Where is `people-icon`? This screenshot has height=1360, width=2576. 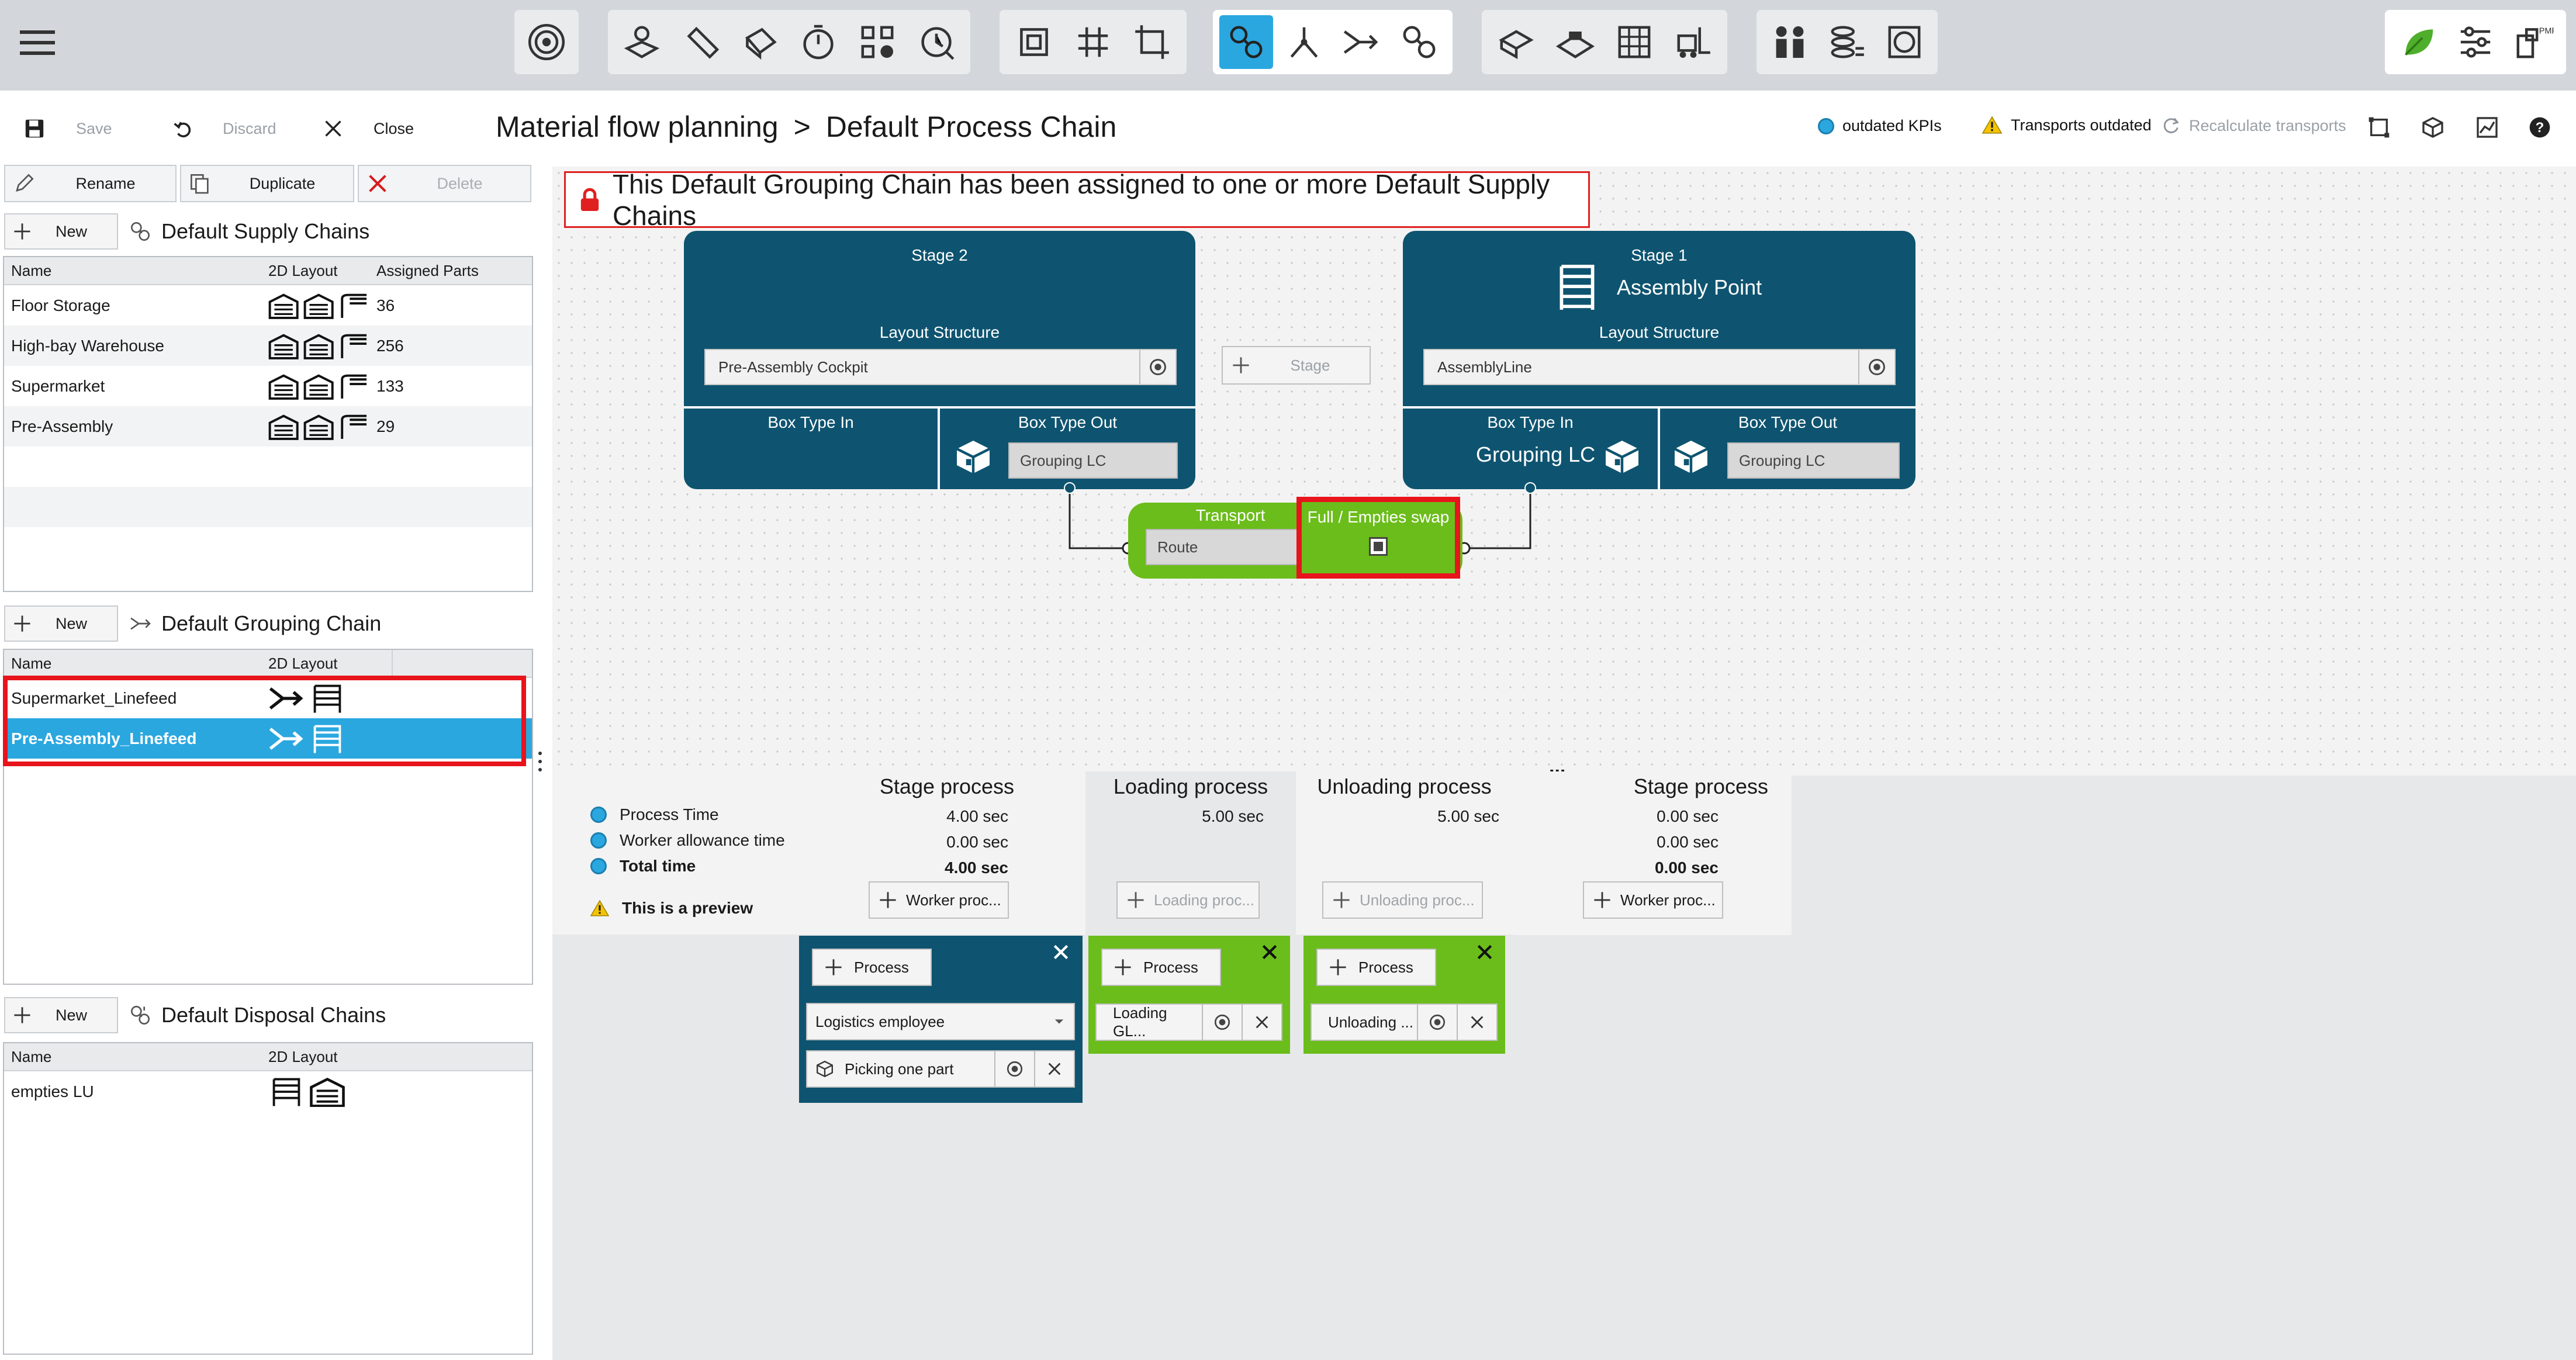 people-icon is located at coordinates (1790, 42).